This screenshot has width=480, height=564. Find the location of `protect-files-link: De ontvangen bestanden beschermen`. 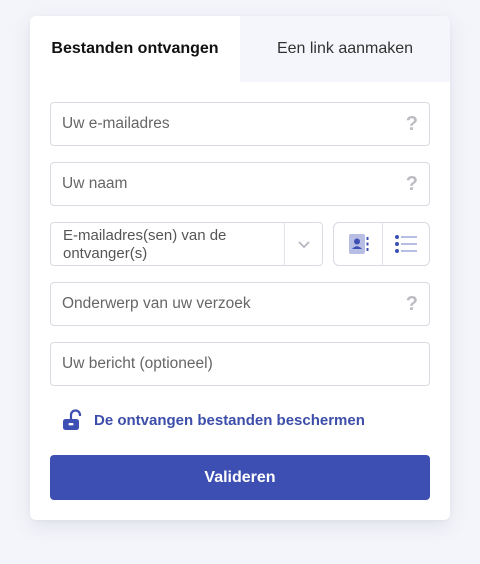

protect-files-link: De ontvangen bestanden beschermen is located at coordinates (213, 420).